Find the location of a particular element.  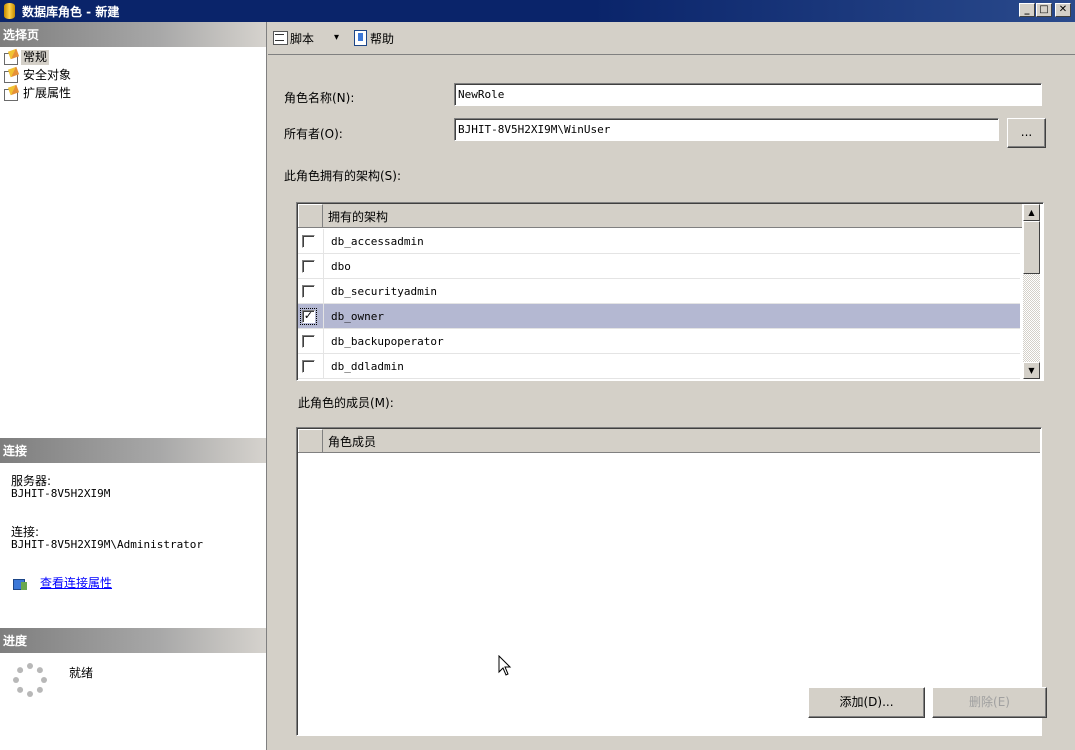

schema-checkbox: ✓ is located at coordinates (308, 316).